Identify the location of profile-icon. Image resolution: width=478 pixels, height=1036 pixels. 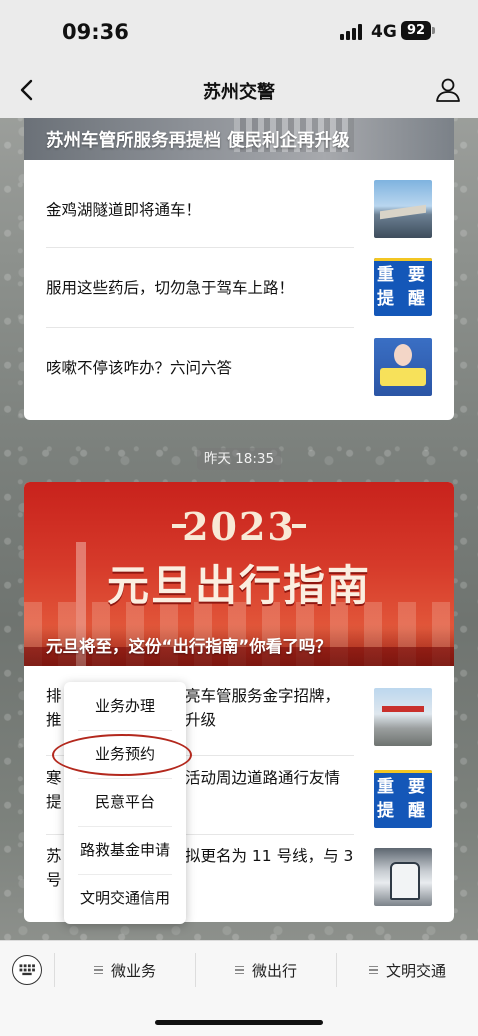
(448, 90).